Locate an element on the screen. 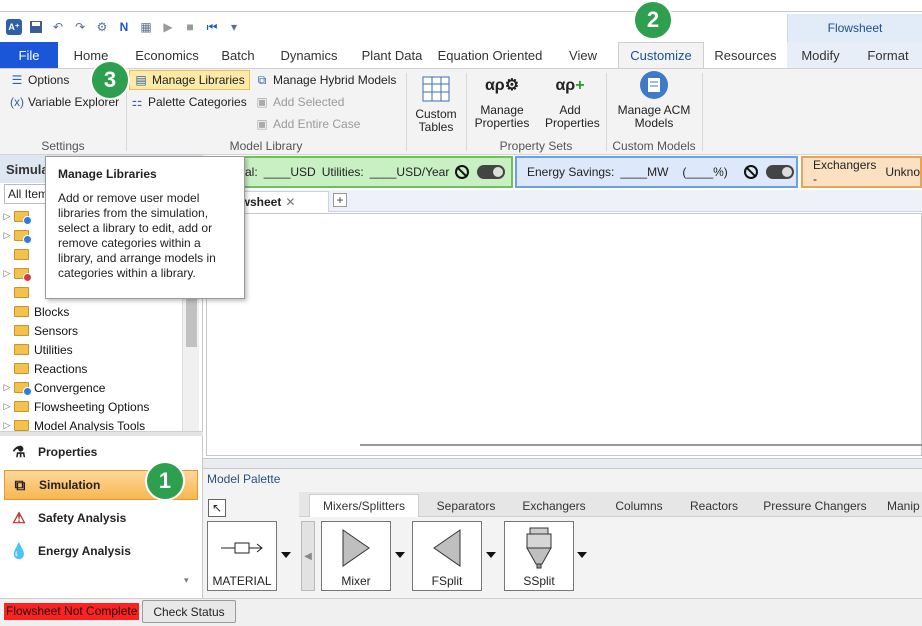 The width and height of the screenshot is (922, 626). tab-plant-data: Plant Data is located at coordinates (392, 55).